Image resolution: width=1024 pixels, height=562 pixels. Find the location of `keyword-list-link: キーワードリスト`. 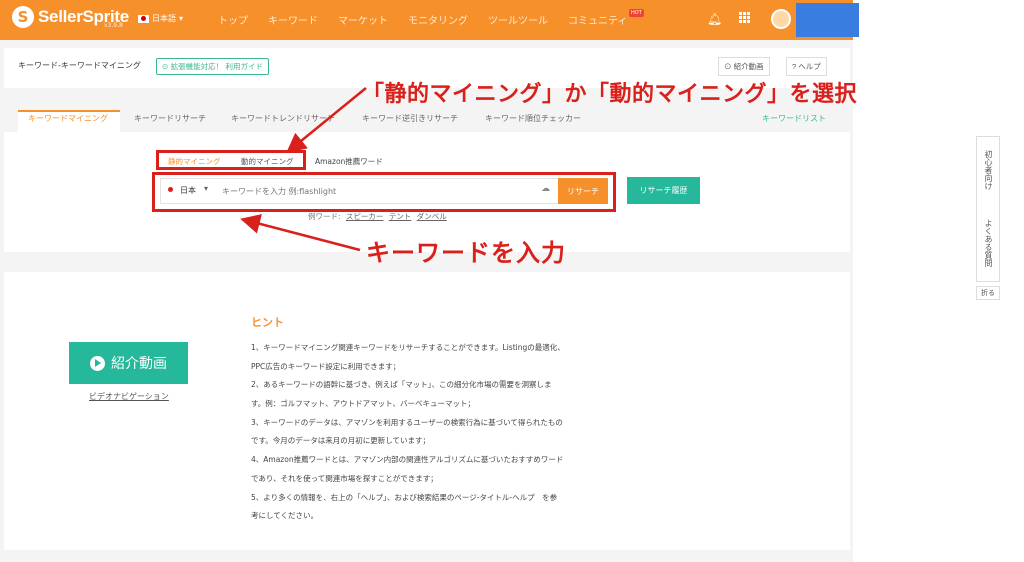

keyword-list-link: キーワードリスト is located at coordinates (794, 118).